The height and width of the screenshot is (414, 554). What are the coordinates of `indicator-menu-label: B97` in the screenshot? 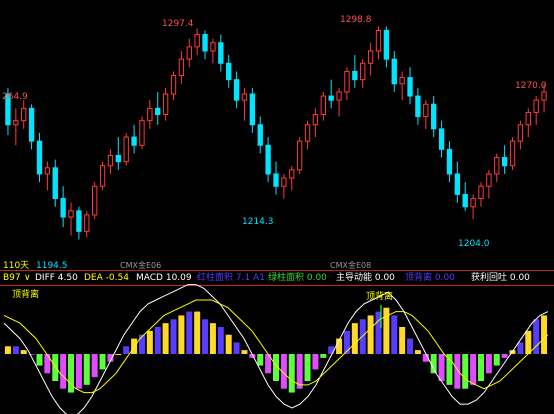 It's located at (12, 278).